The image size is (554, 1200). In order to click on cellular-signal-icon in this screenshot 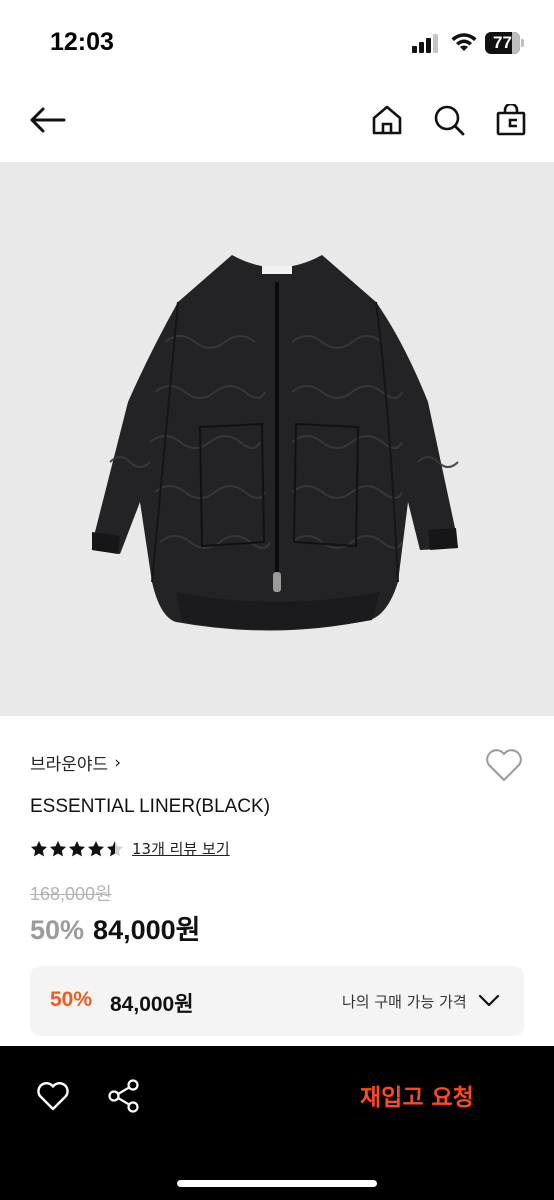, I will do `click(425, 43)`.